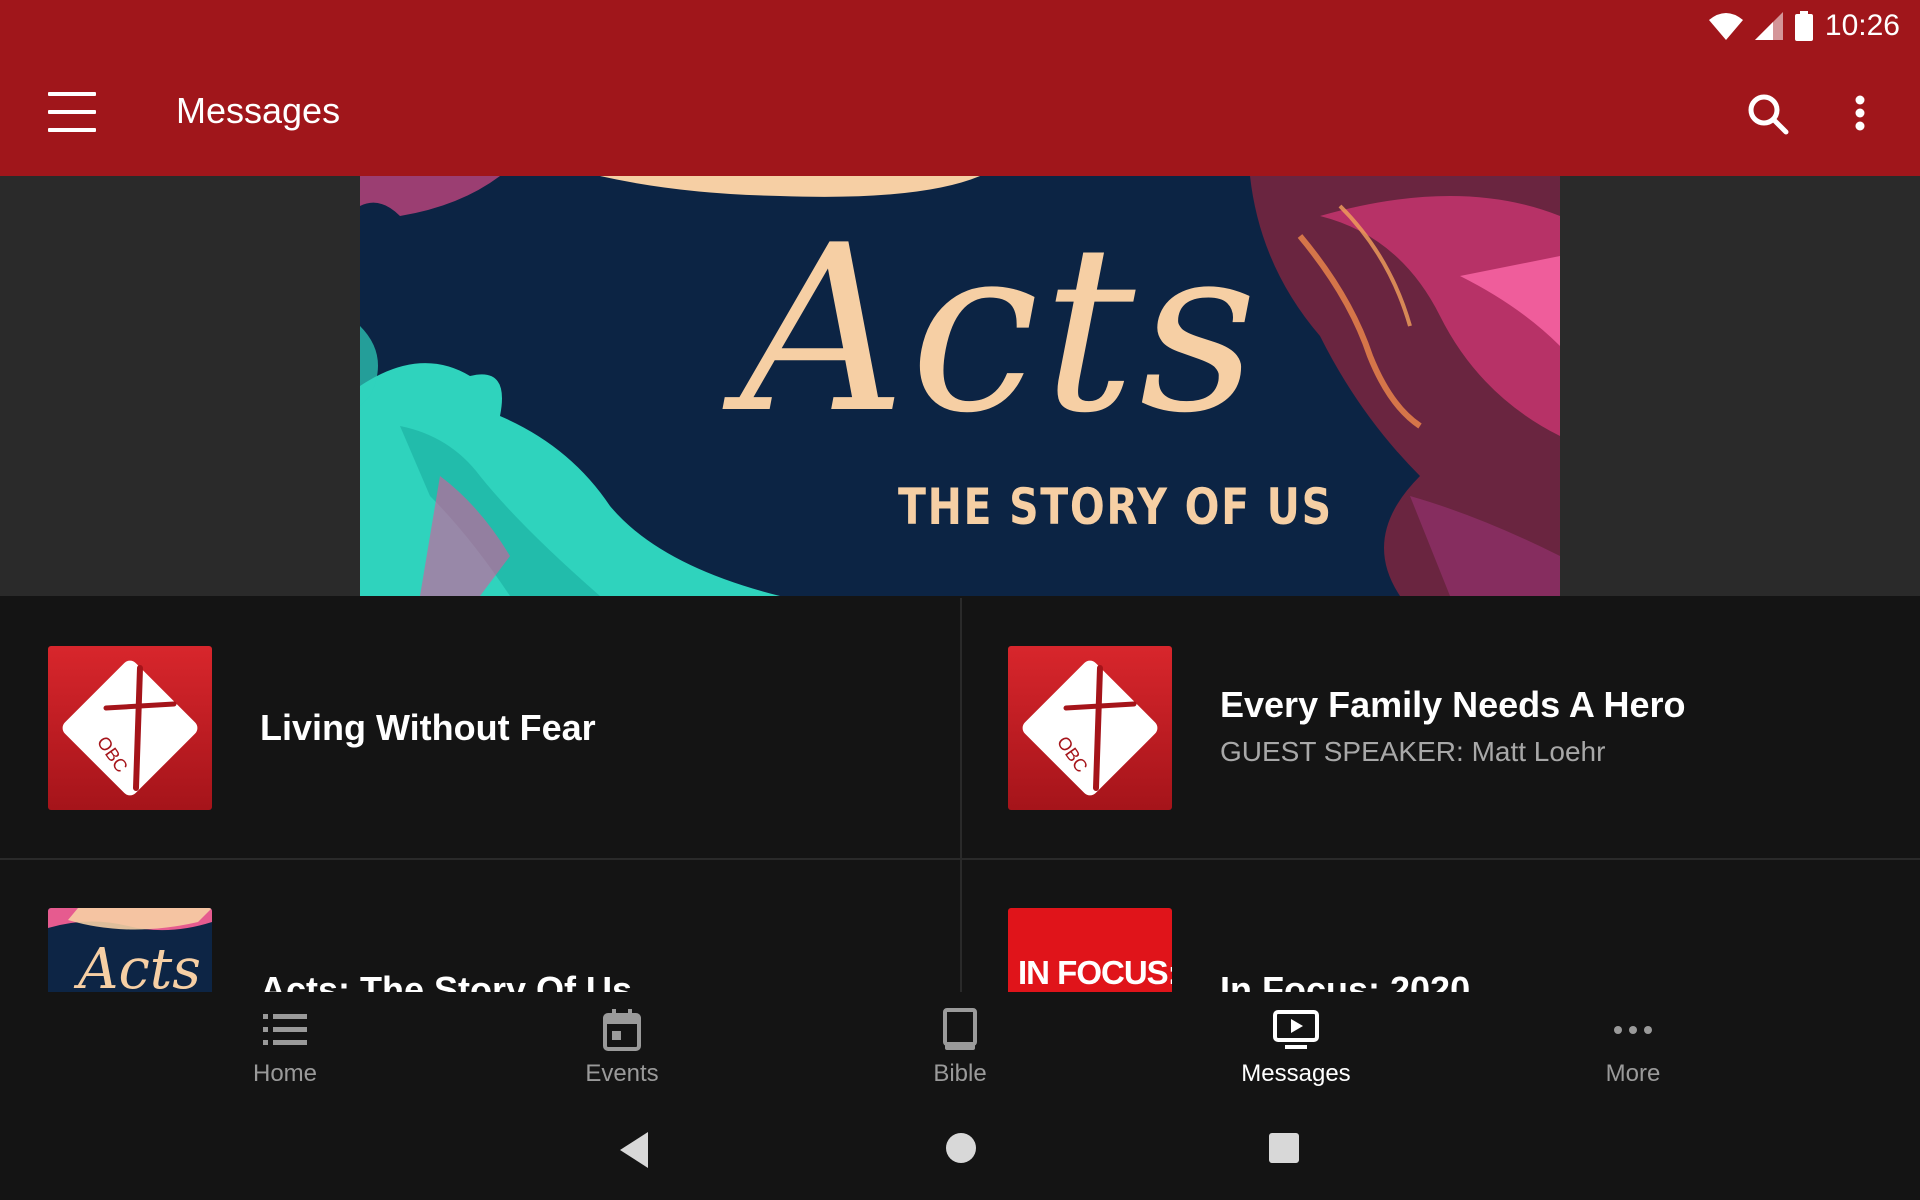  Describe the element at coordinates (285, 1051) in the screenshot. I see `nav-home: Home` at that location.